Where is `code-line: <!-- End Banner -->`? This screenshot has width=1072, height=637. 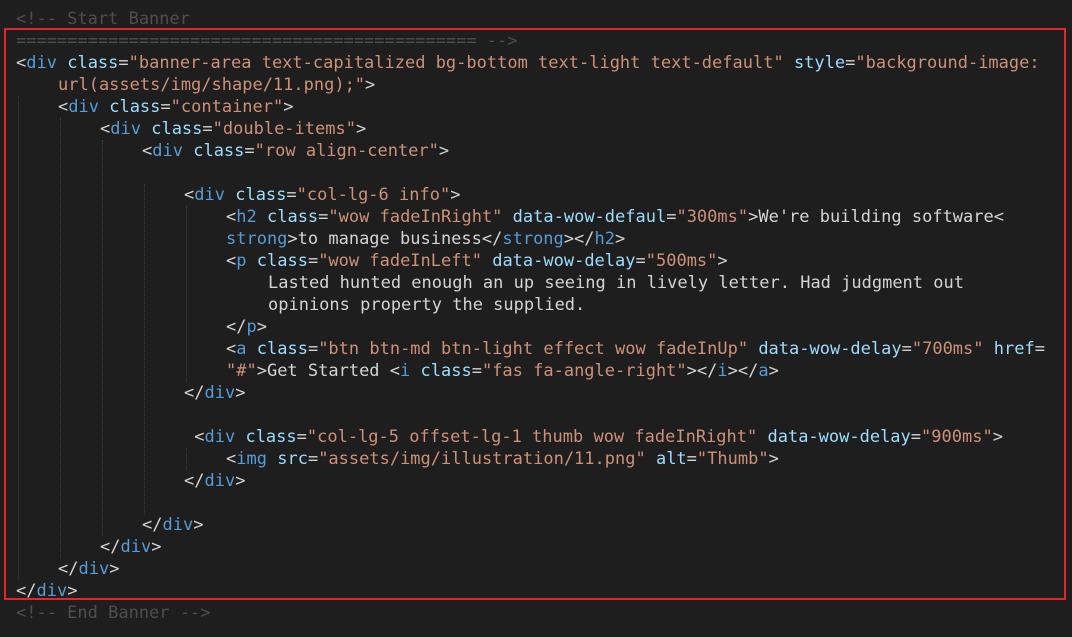 code-line: <!-- End Banner --> is located at coordinates (113, 613).